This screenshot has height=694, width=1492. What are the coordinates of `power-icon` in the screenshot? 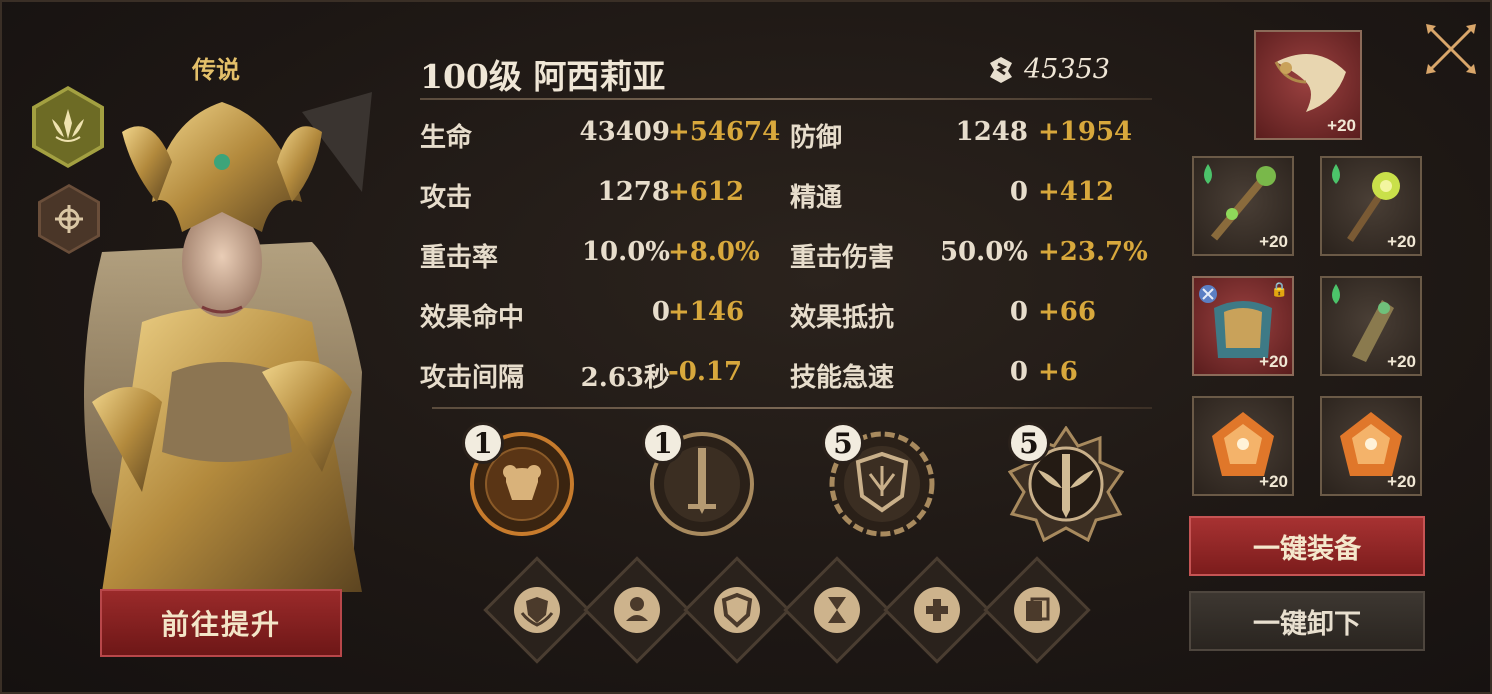 It's located at (1001, 69).